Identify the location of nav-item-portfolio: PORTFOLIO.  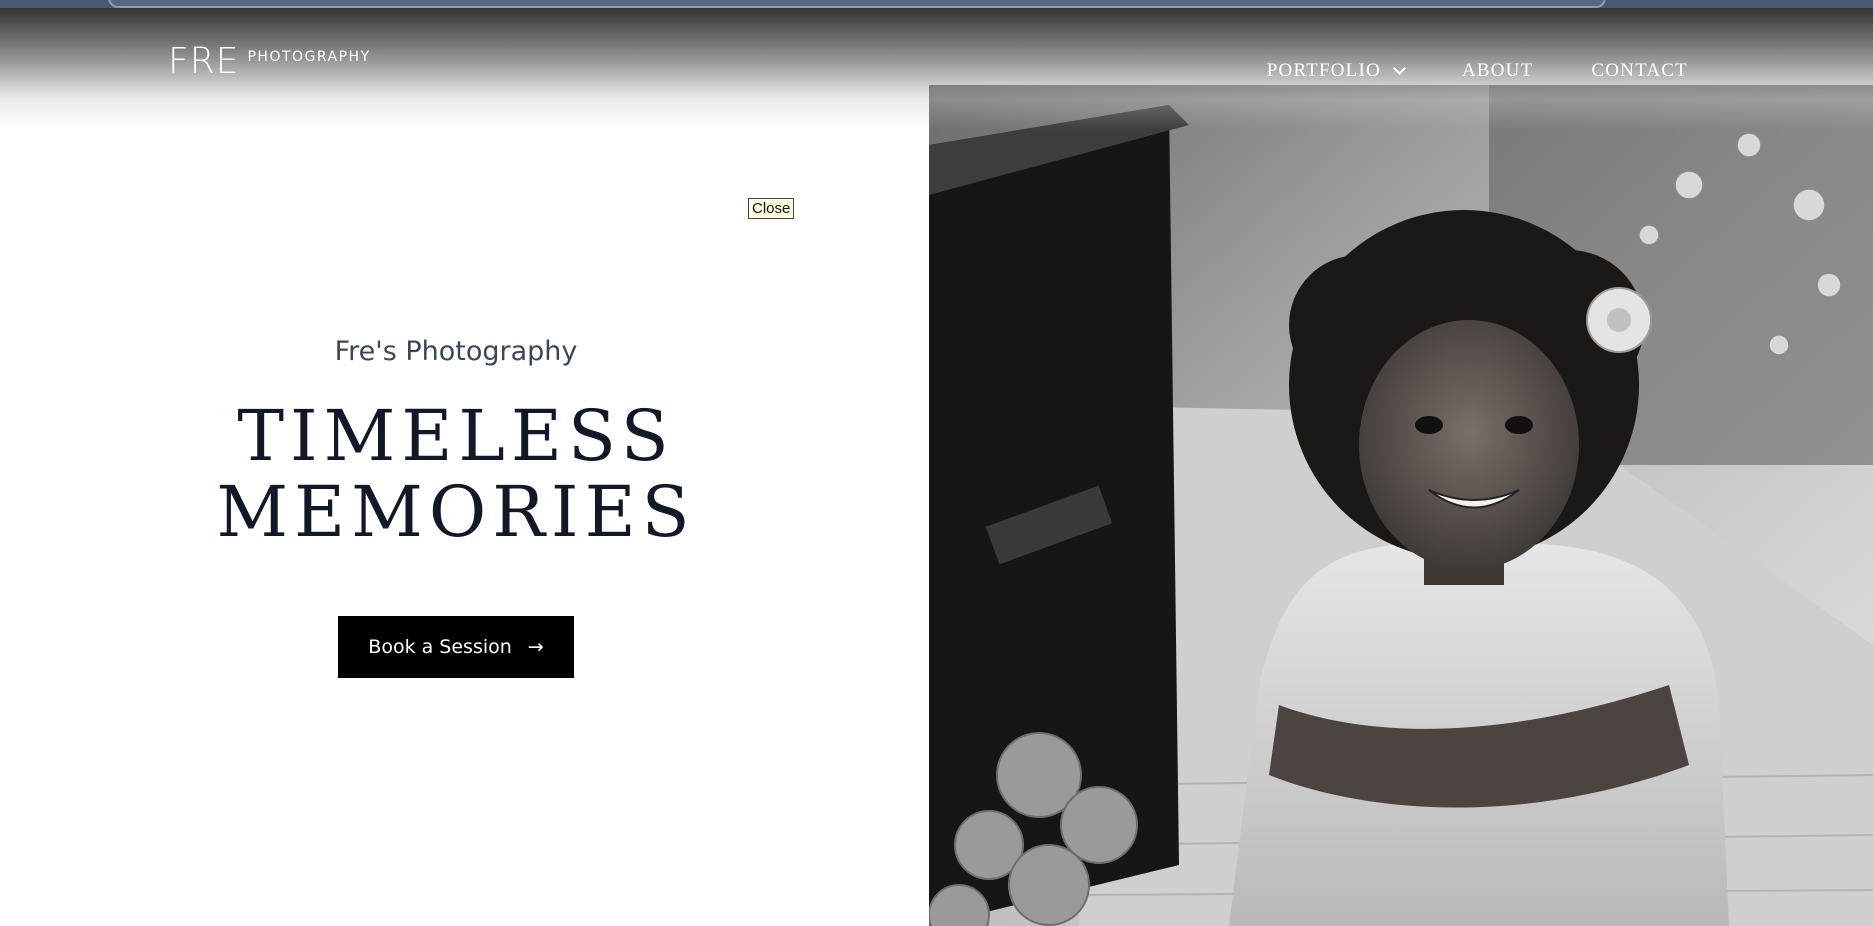
(1336, 71).